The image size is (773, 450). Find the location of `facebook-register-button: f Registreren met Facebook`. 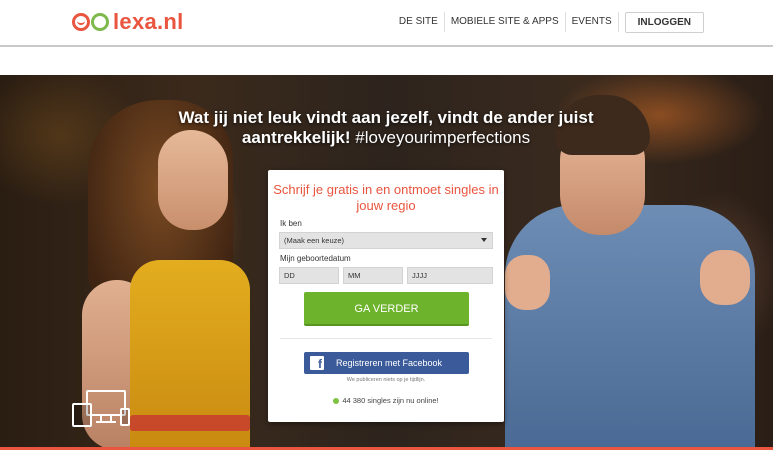

facebook-register-button: f Registreren met Facebook is located at coordinates (386, 363).